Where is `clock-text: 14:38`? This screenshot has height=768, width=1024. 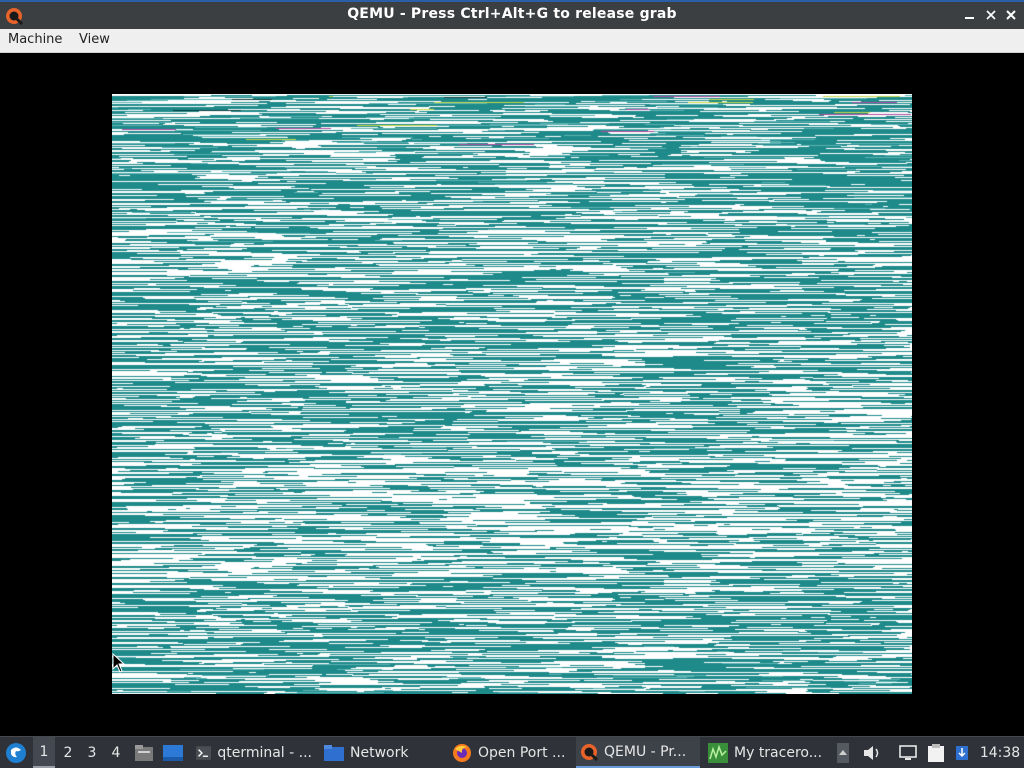
clock-text: 14:38 is located at coordinates (1000, 752).